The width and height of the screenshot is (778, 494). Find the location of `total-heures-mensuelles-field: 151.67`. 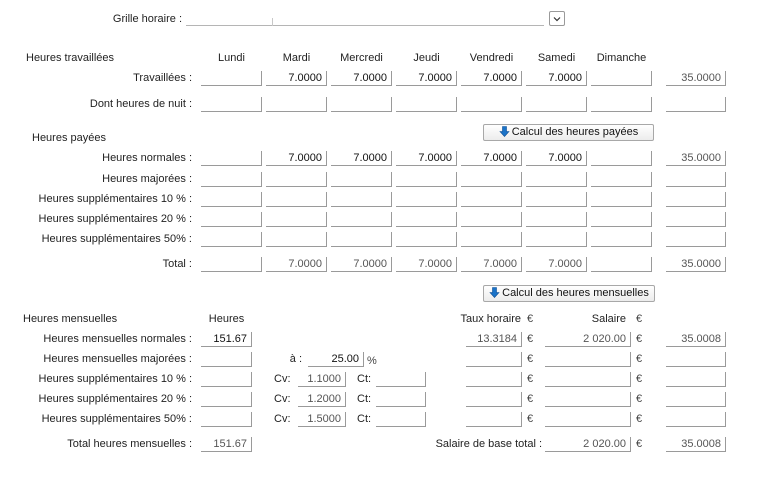

total-heures-mensuelles-field: 151.67 is located at coordinates (226, 444).